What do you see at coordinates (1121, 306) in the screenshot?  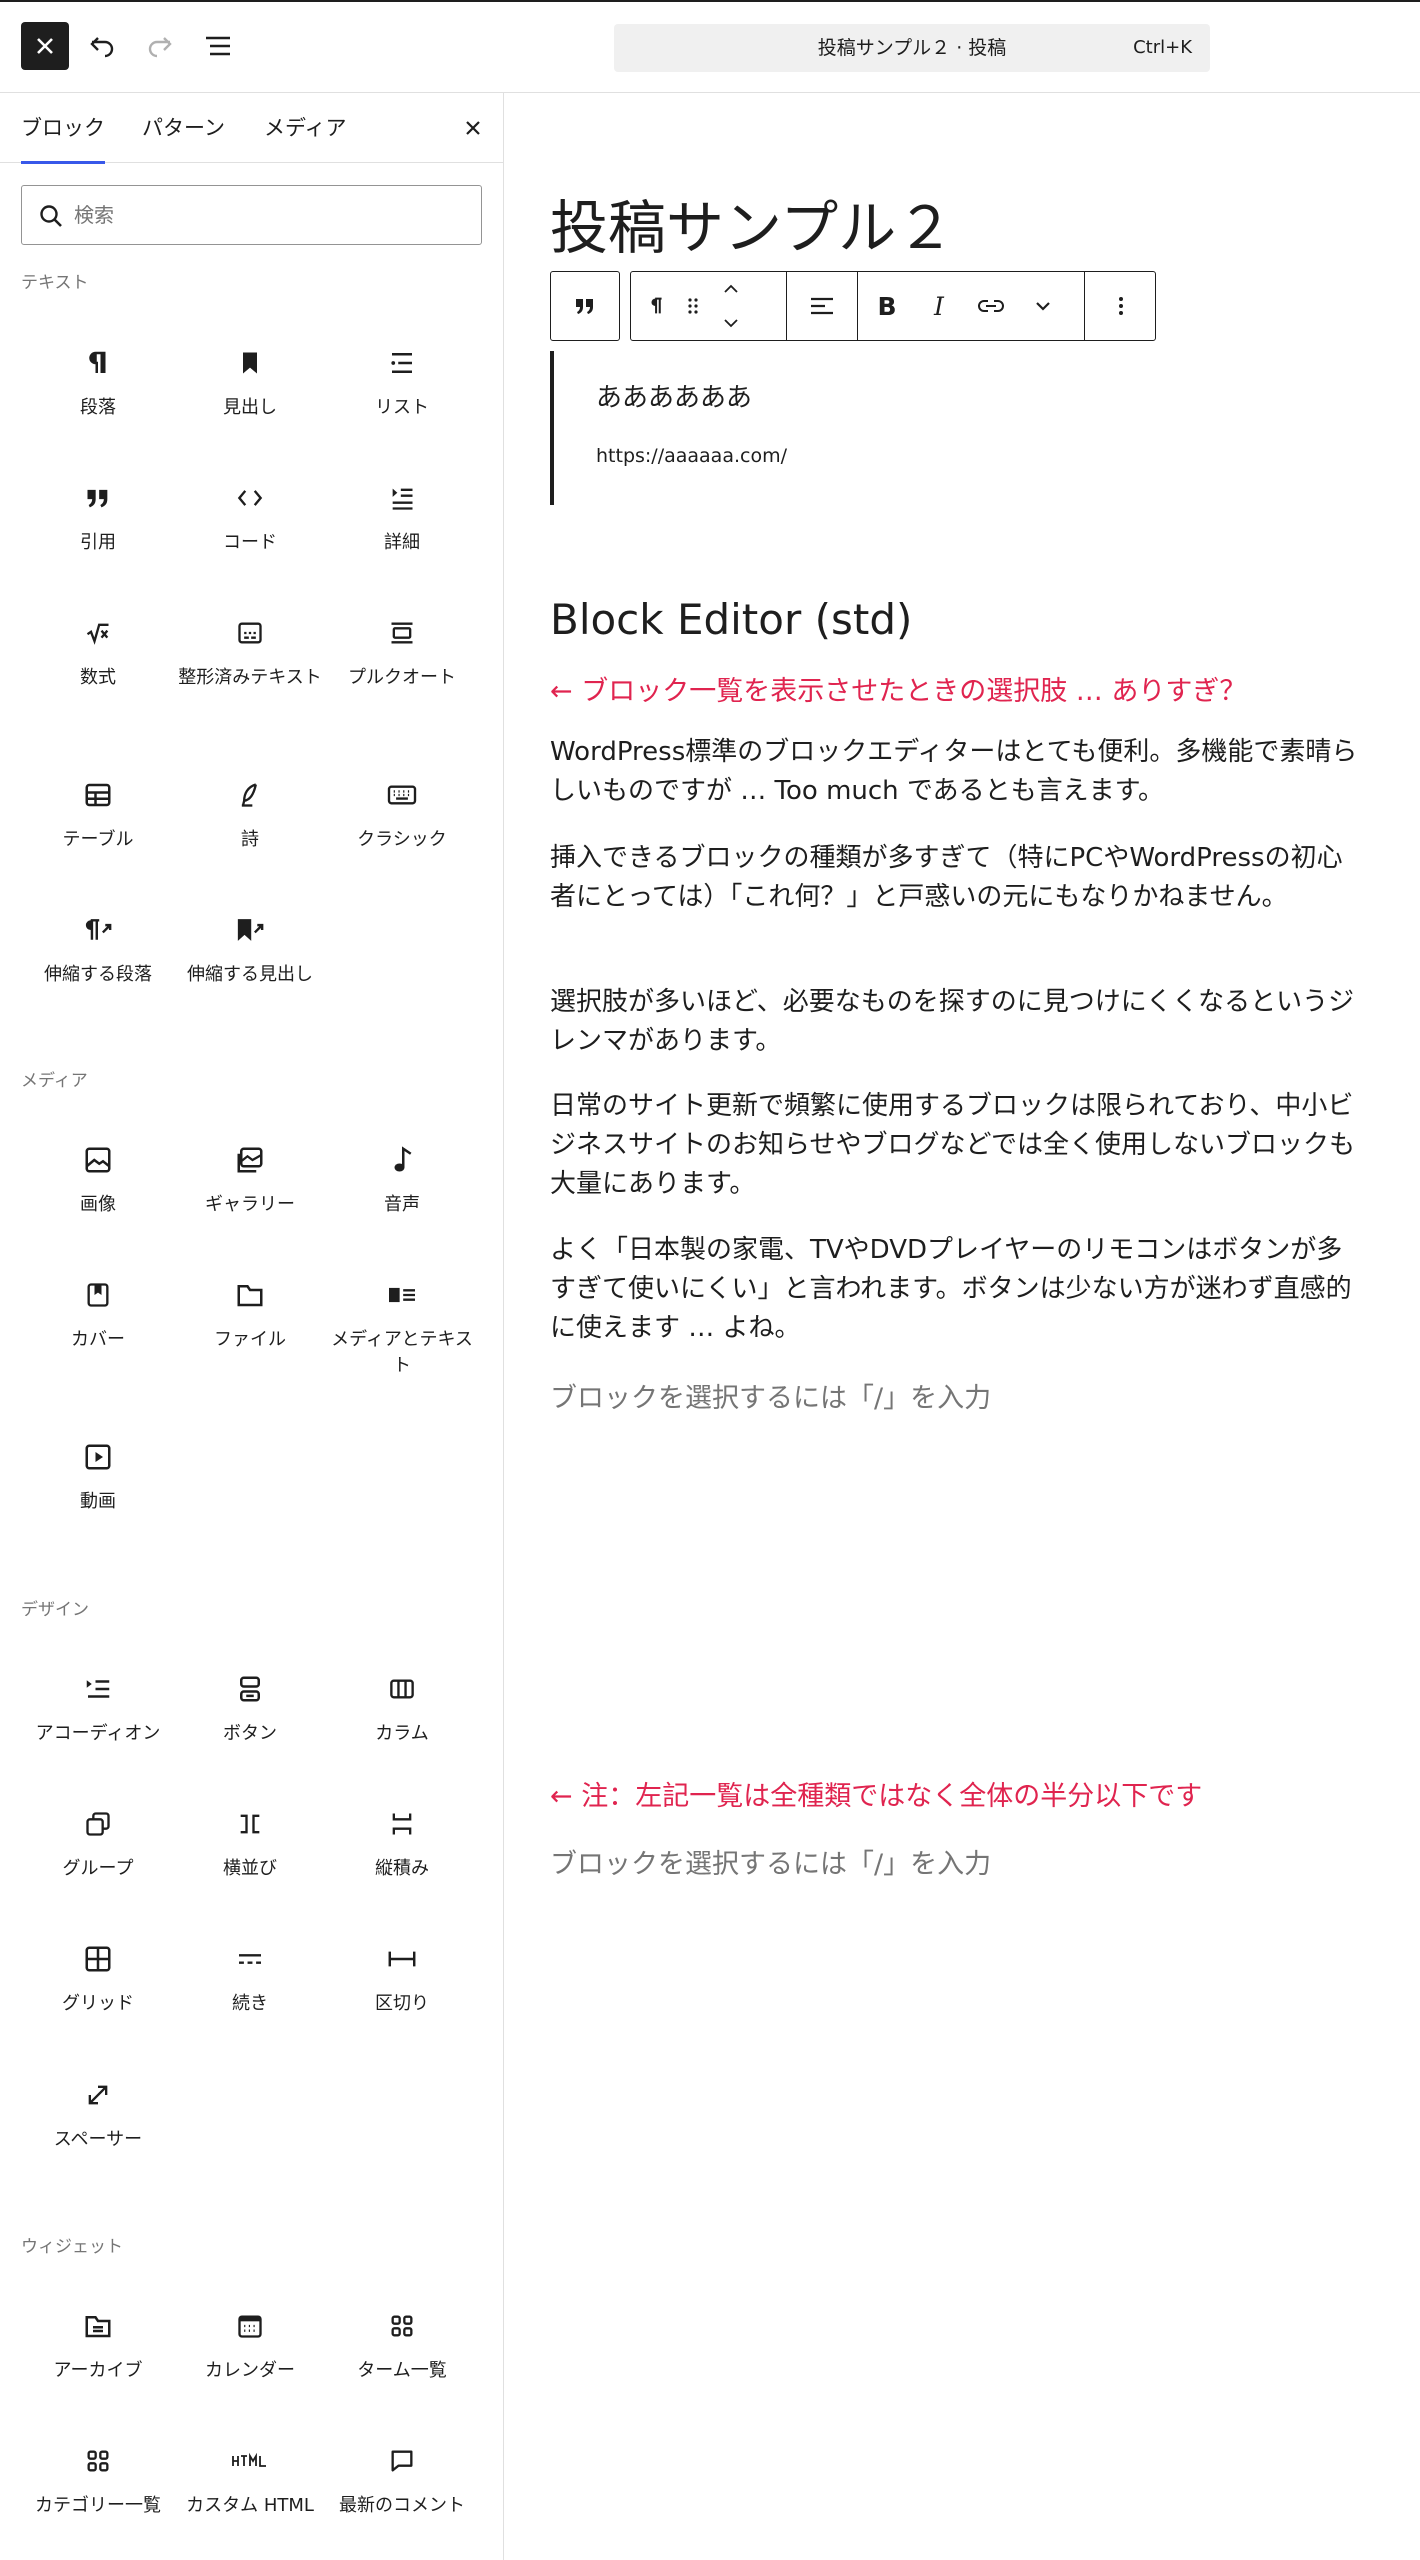 I see `block-options-button` at bounding box center [1121, 306].